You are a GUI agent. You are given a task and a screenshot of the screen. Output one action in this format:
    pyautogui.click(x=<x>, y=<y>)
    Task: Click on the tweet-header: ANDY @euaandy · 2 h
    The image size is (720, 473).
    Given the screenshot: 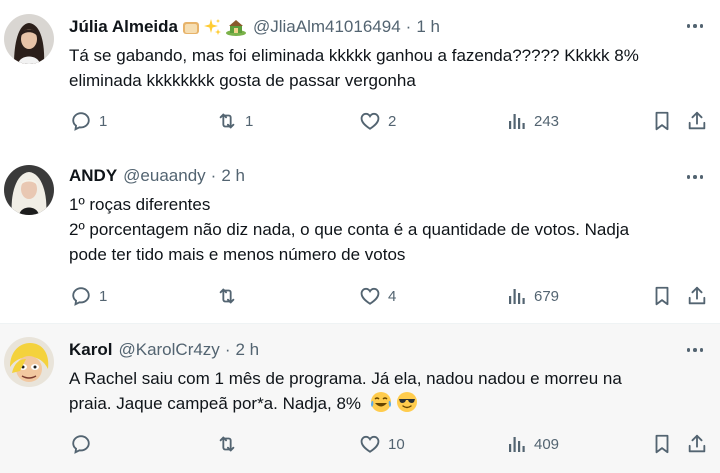 What is the action you would take?
    pyautogui.click(x=157, y=176)
    